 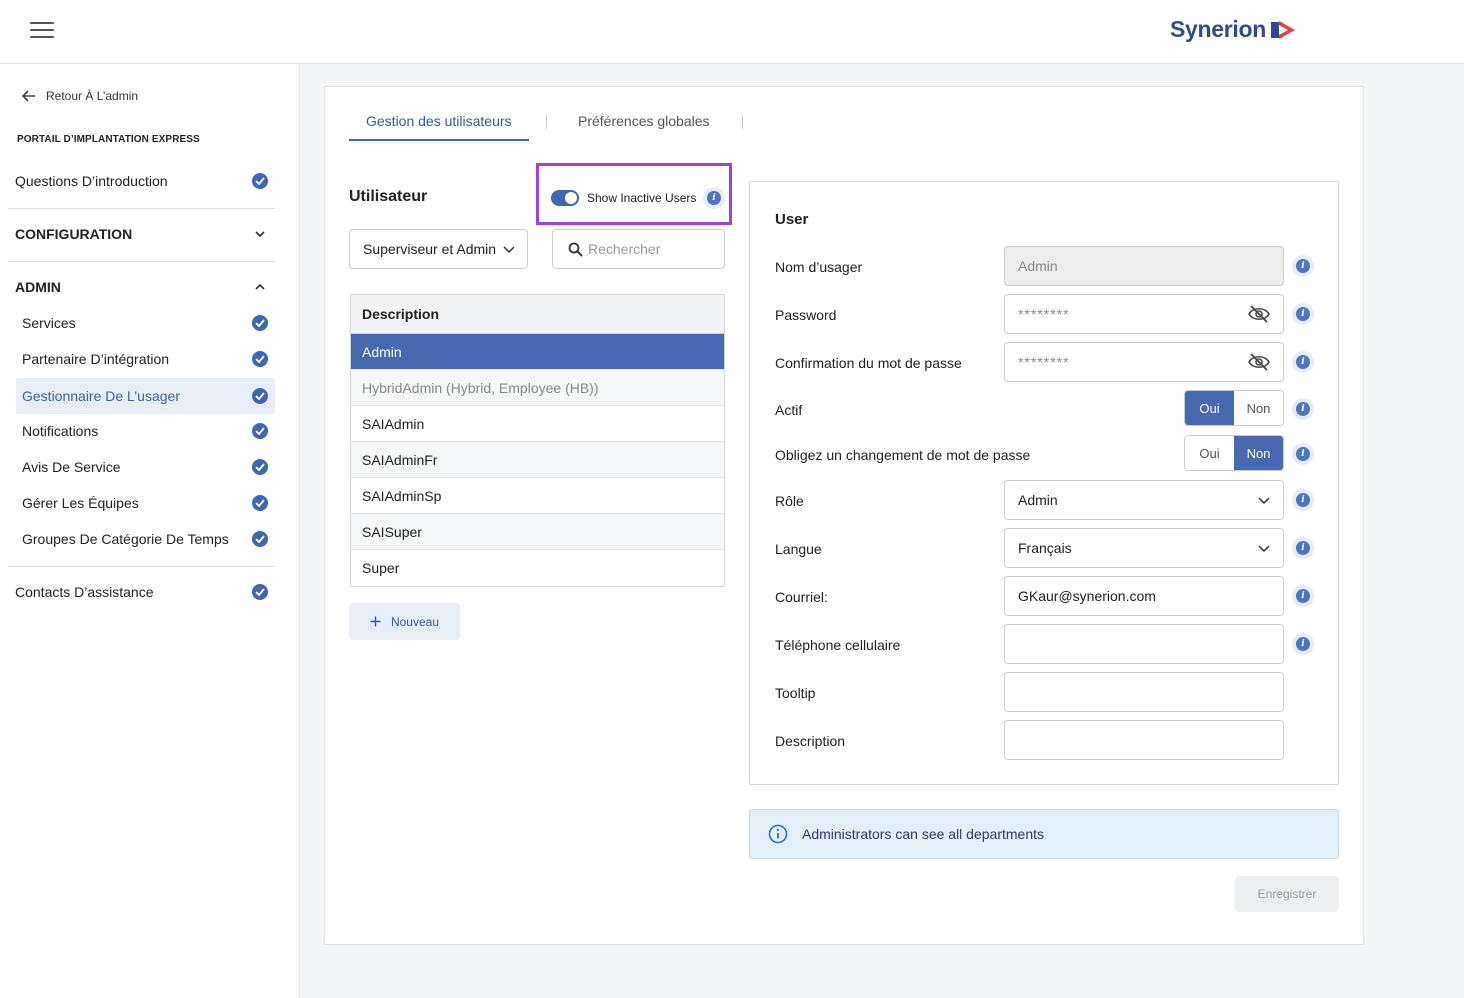 What do you see at coordinates (148, 467) in the screenshot?
I see `sidebar-item-service-notice: Avis De Service` at bounding box center [148, 467].